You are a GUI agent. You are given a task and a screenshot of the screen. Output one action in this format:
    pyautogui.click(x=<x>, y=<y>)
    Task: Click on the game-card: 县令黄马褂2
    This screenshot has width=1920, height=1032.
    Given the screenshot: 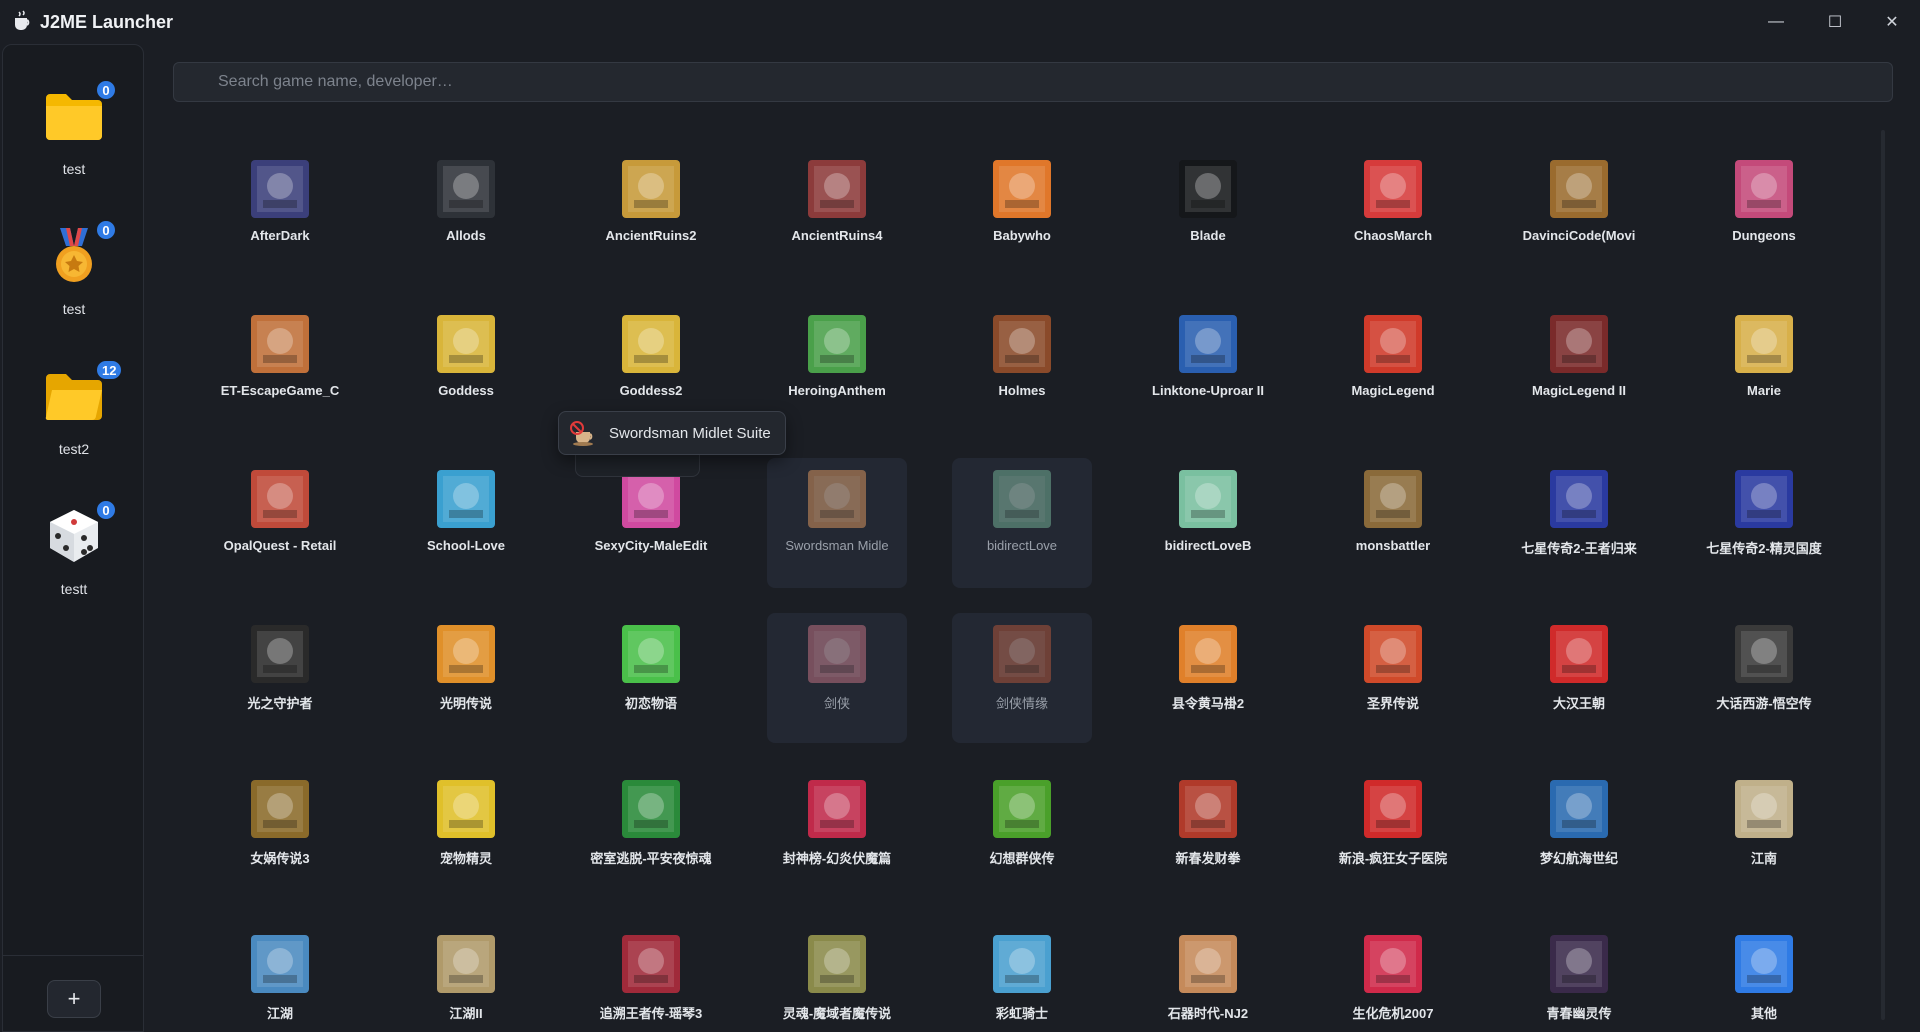 What is the action you would take?
    pyautogui.click(x=1208, y=678)
    